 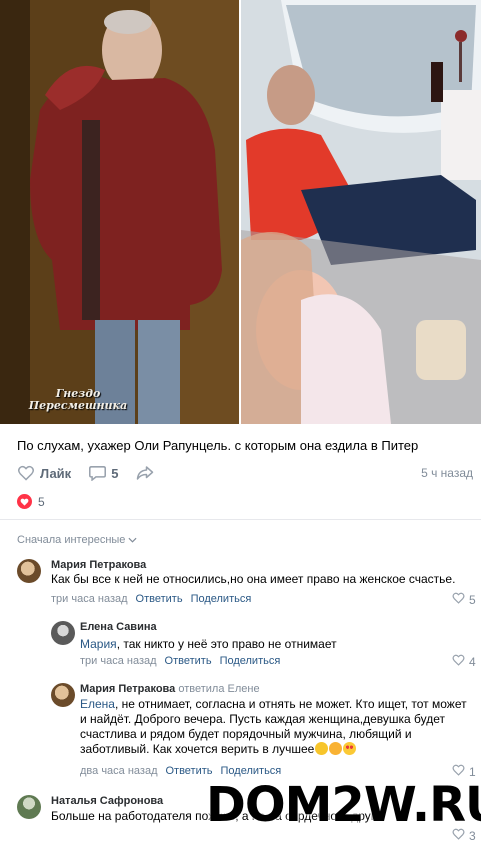 I want to click on share-button, so click(x=145, y=473).